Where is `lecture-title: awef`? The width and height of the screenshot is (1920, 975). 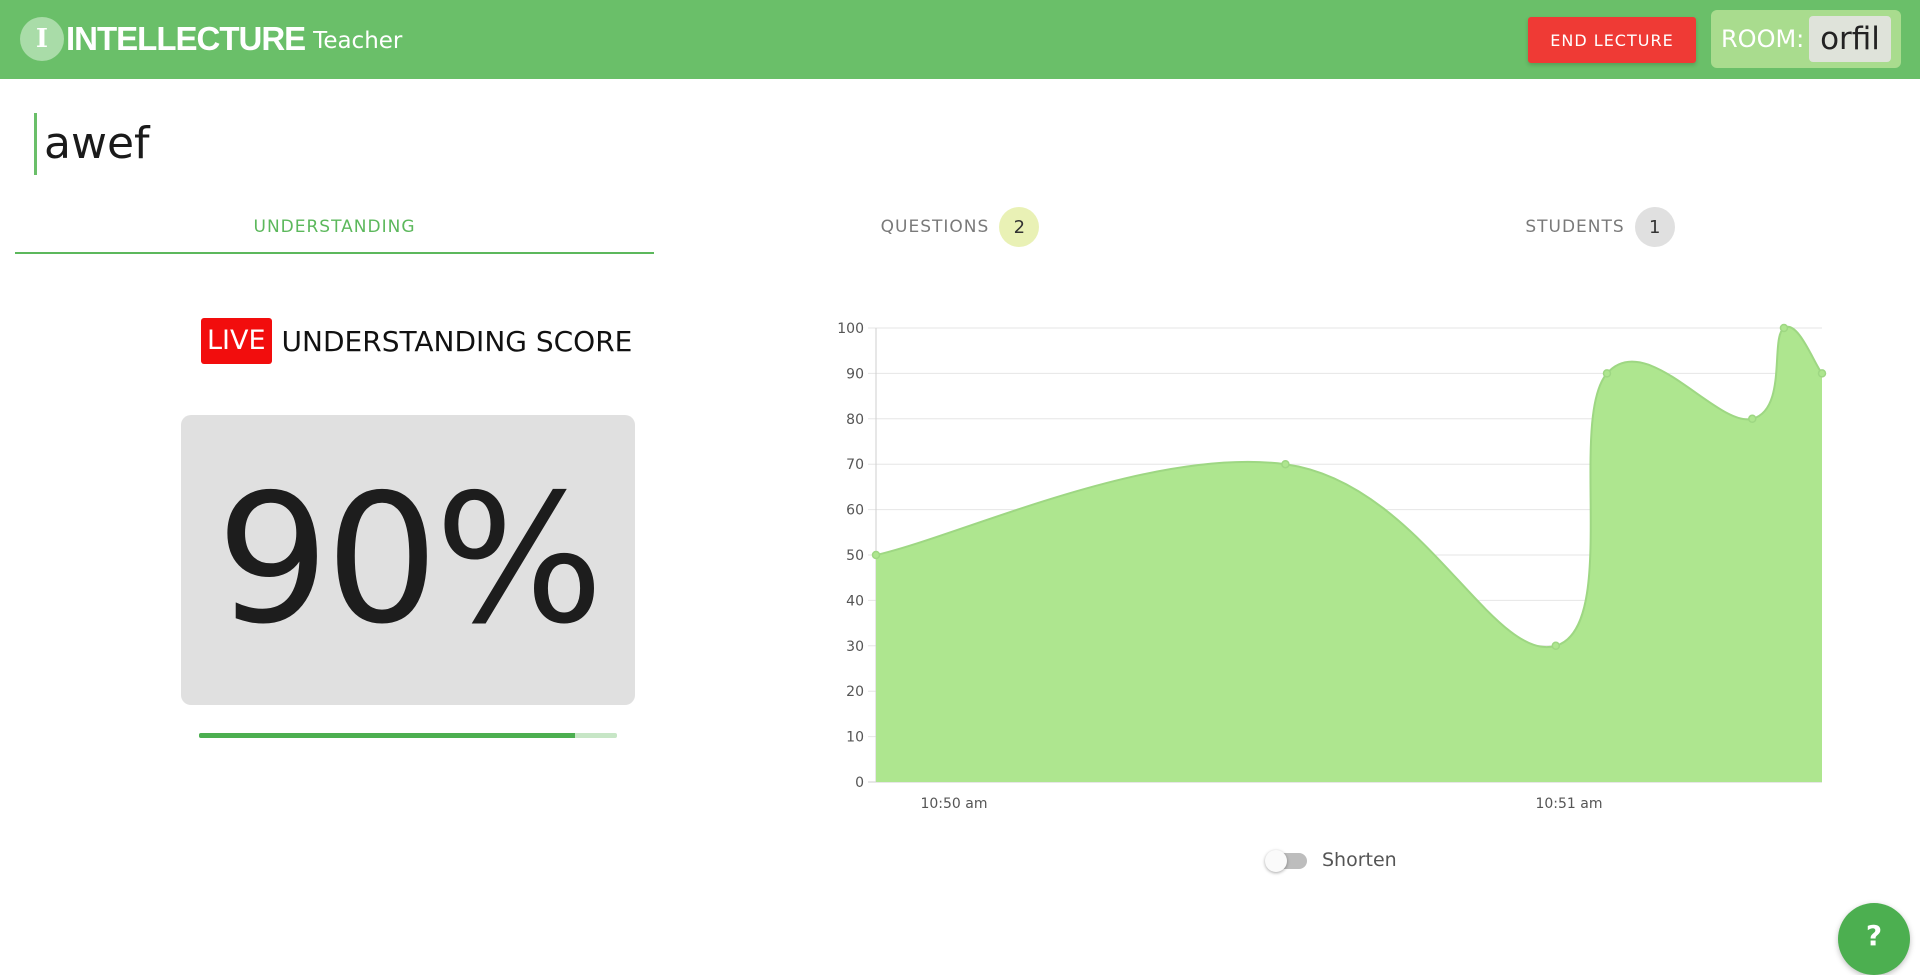
lecture-title: awef is located at coordinates (97, 143).